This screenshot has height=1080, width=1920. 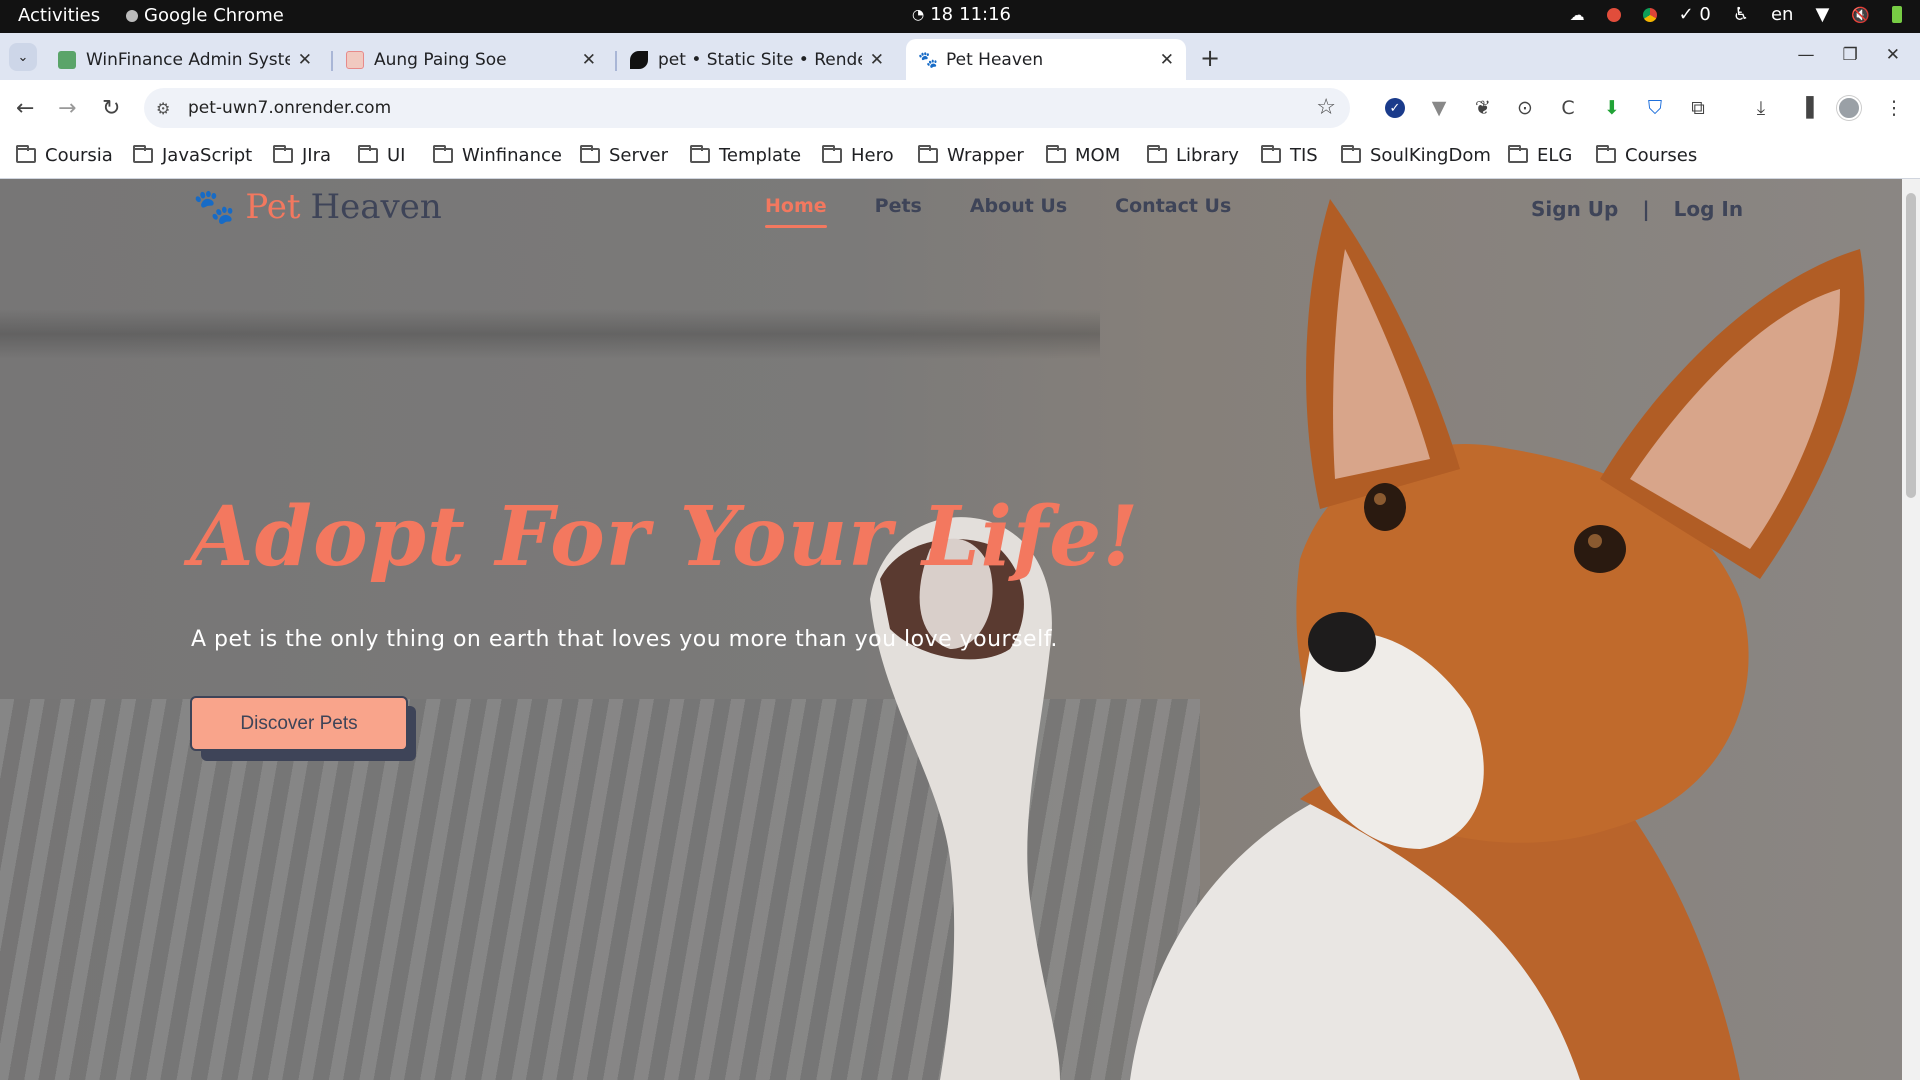 I want to click on accessibility-icon: ♿, so click(x=1741, y=14).